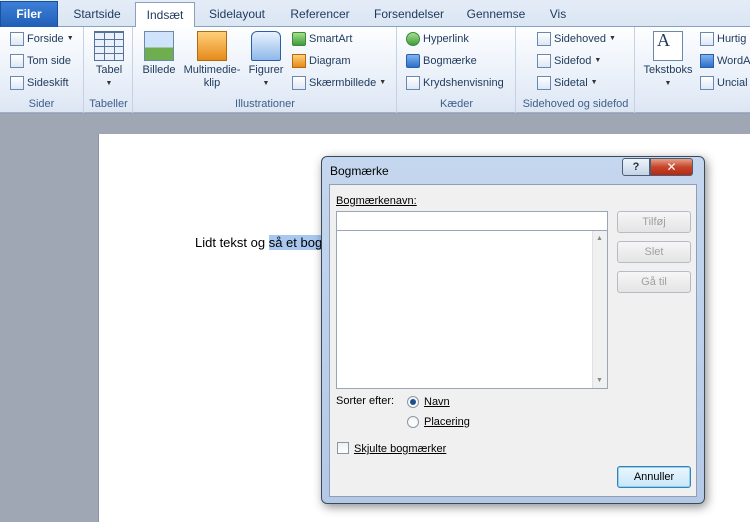  Describe the element at coordinates (365, 401) in the screenshot. I see `sort-label: Sorter efter:` at that location.